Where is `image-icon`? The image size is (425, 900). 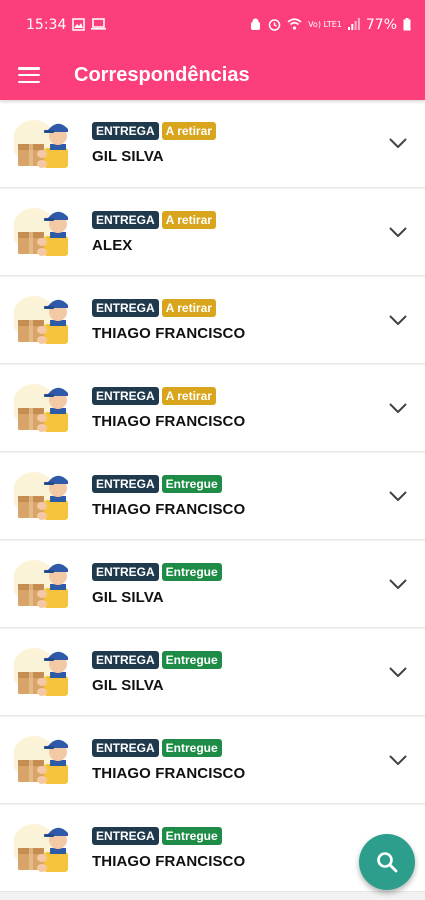
image-icon is located at coordinates (79, 25).